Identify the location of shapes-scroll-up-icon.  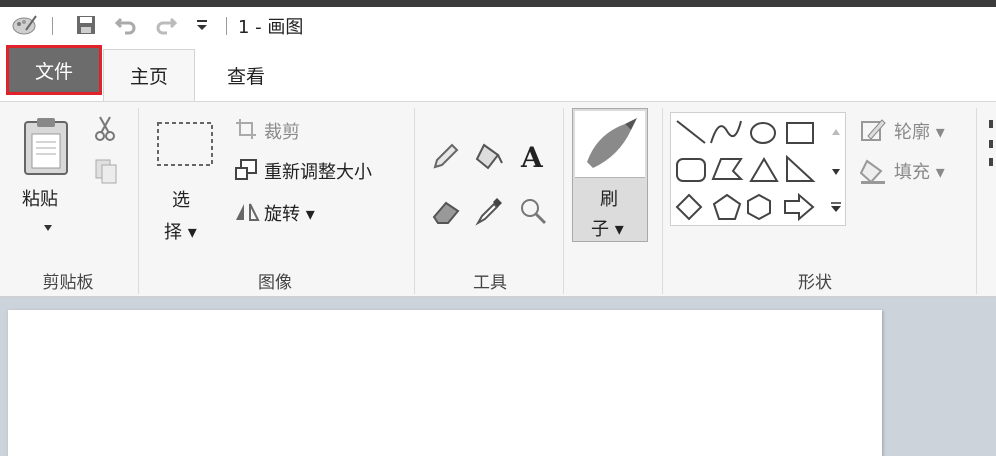
(836, 132).